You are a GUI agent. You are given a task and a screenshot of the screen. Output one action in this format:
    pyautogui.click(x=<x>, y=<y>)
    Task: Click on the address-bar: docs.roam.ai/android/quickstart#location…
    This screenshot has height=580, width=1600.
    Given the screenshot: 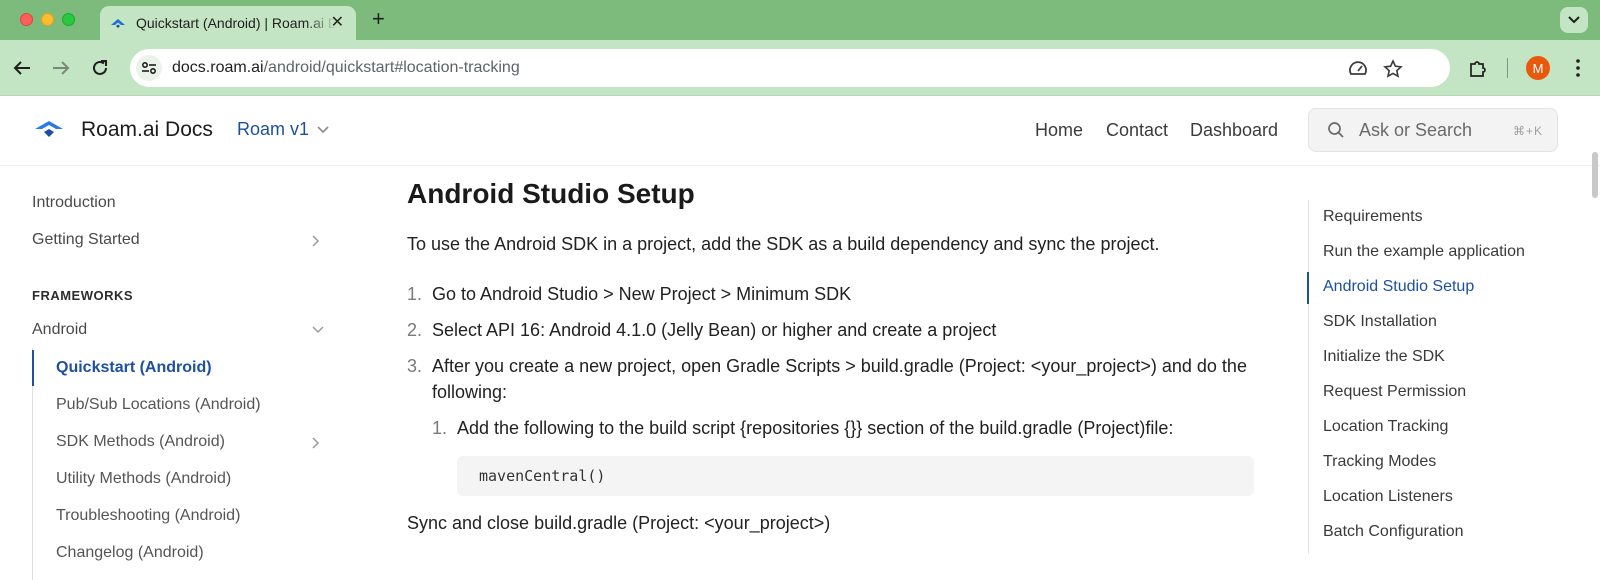 What is the action you would take?
    pyautogui.click(x=790, y=68)
    